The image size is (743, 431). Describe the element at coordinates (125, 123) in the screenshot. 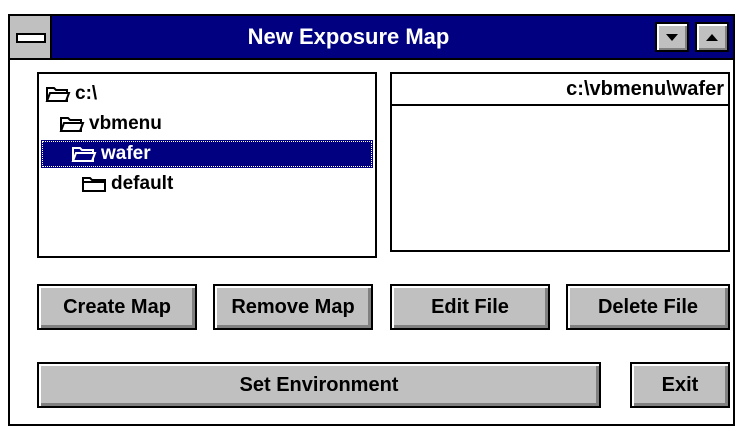

I see `dir-item-label: vbmenu` at that location.